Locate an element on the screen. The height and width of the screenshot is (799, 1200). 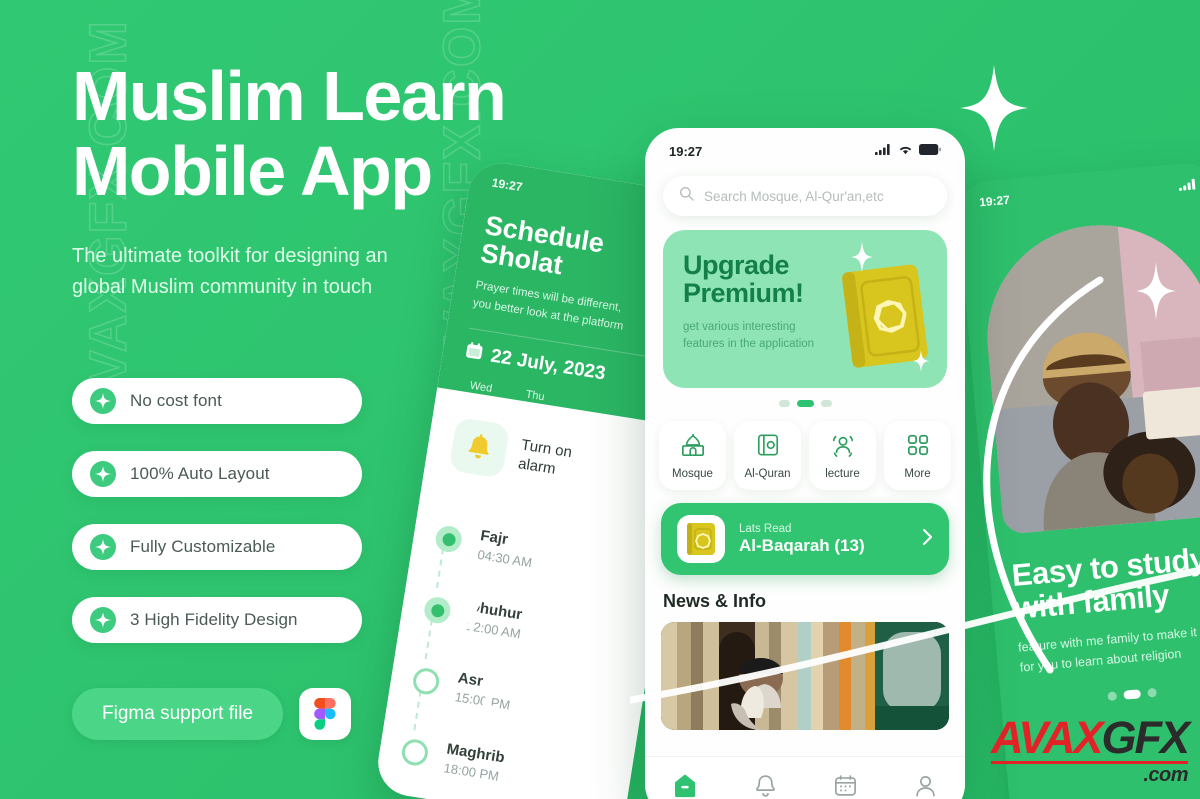
category-shortcuts: Mosque Al-Quran lecture More is located at coordinates (805, 455).